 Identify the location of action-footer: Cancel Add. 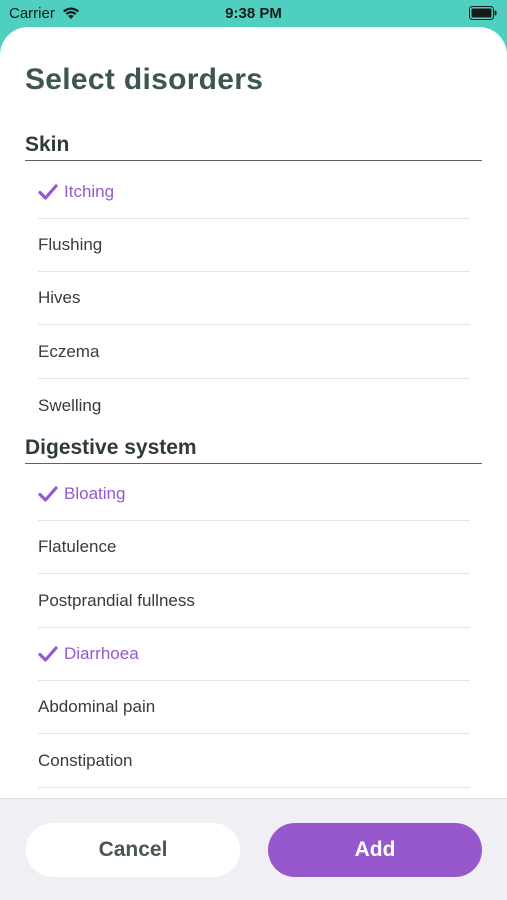
(253, 849).